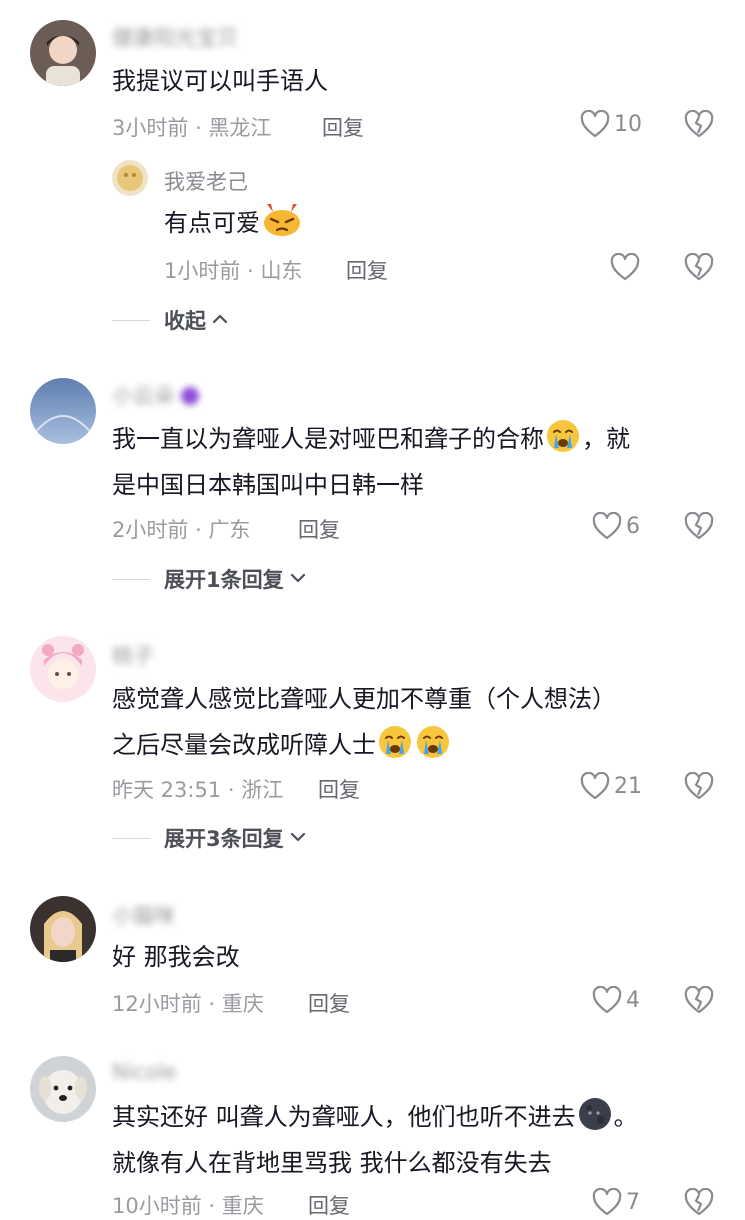  I want to click on like-button: 6, so click(616, 526).